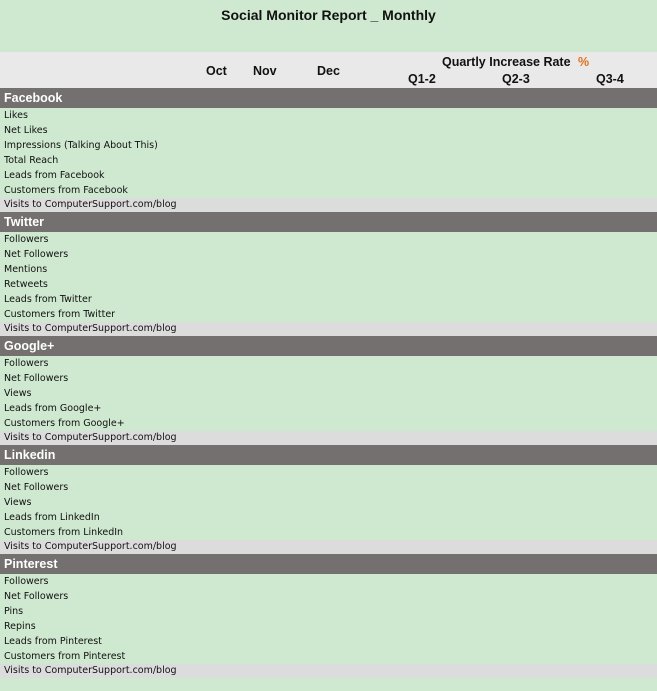  I want to click on table-row: Leads from Pinterest, so click(328, 641).